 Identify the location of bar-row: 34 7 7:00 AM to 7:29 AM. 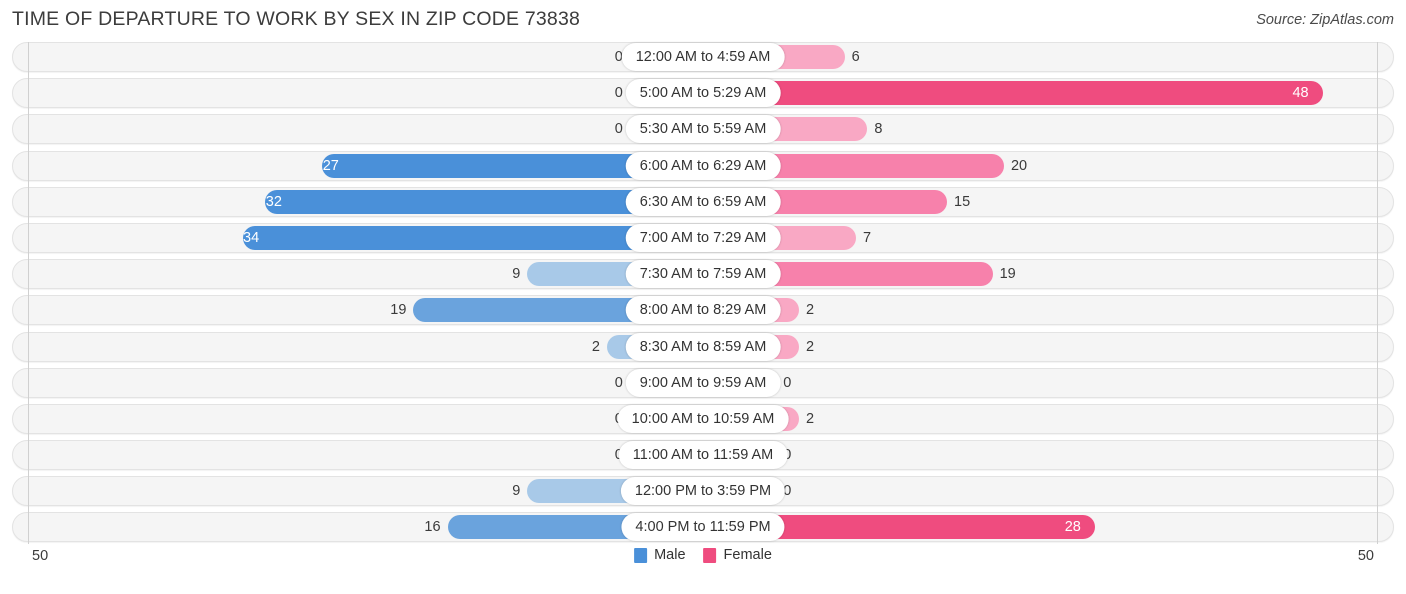
(703, 237).